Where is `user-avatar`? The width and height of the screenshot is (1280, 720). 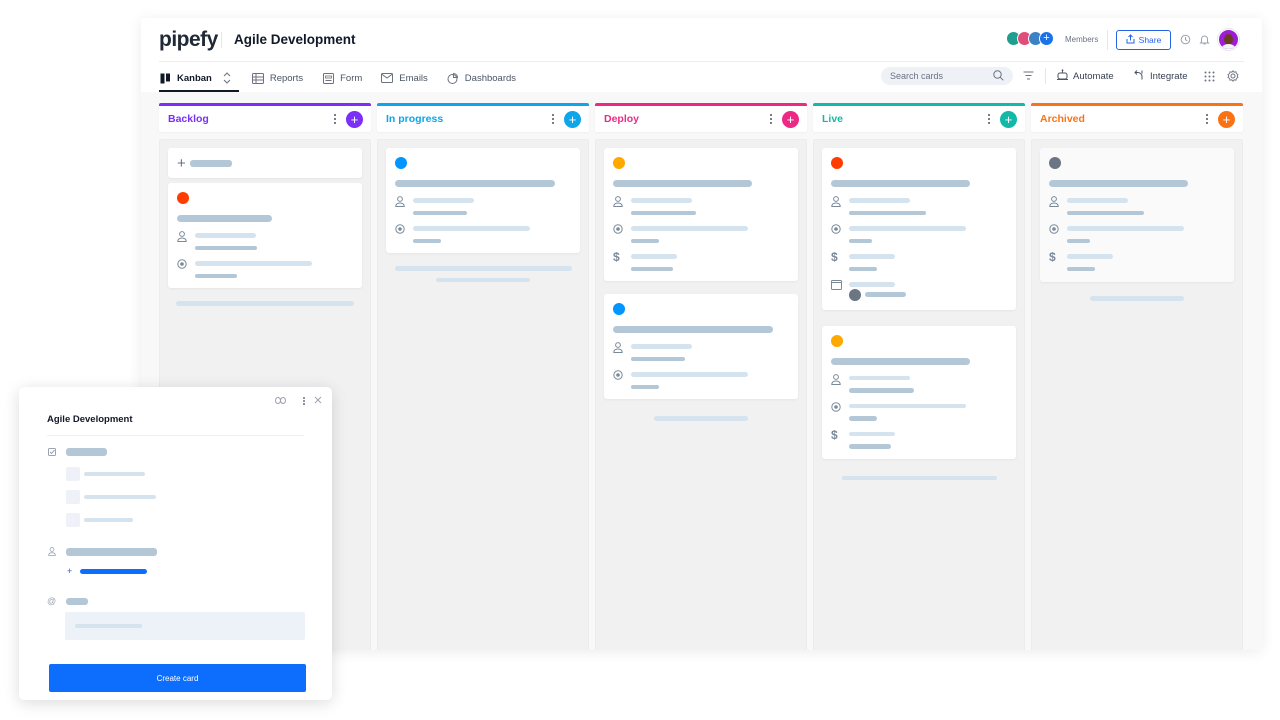 user-avatar is located at coordinates (1228, 39).